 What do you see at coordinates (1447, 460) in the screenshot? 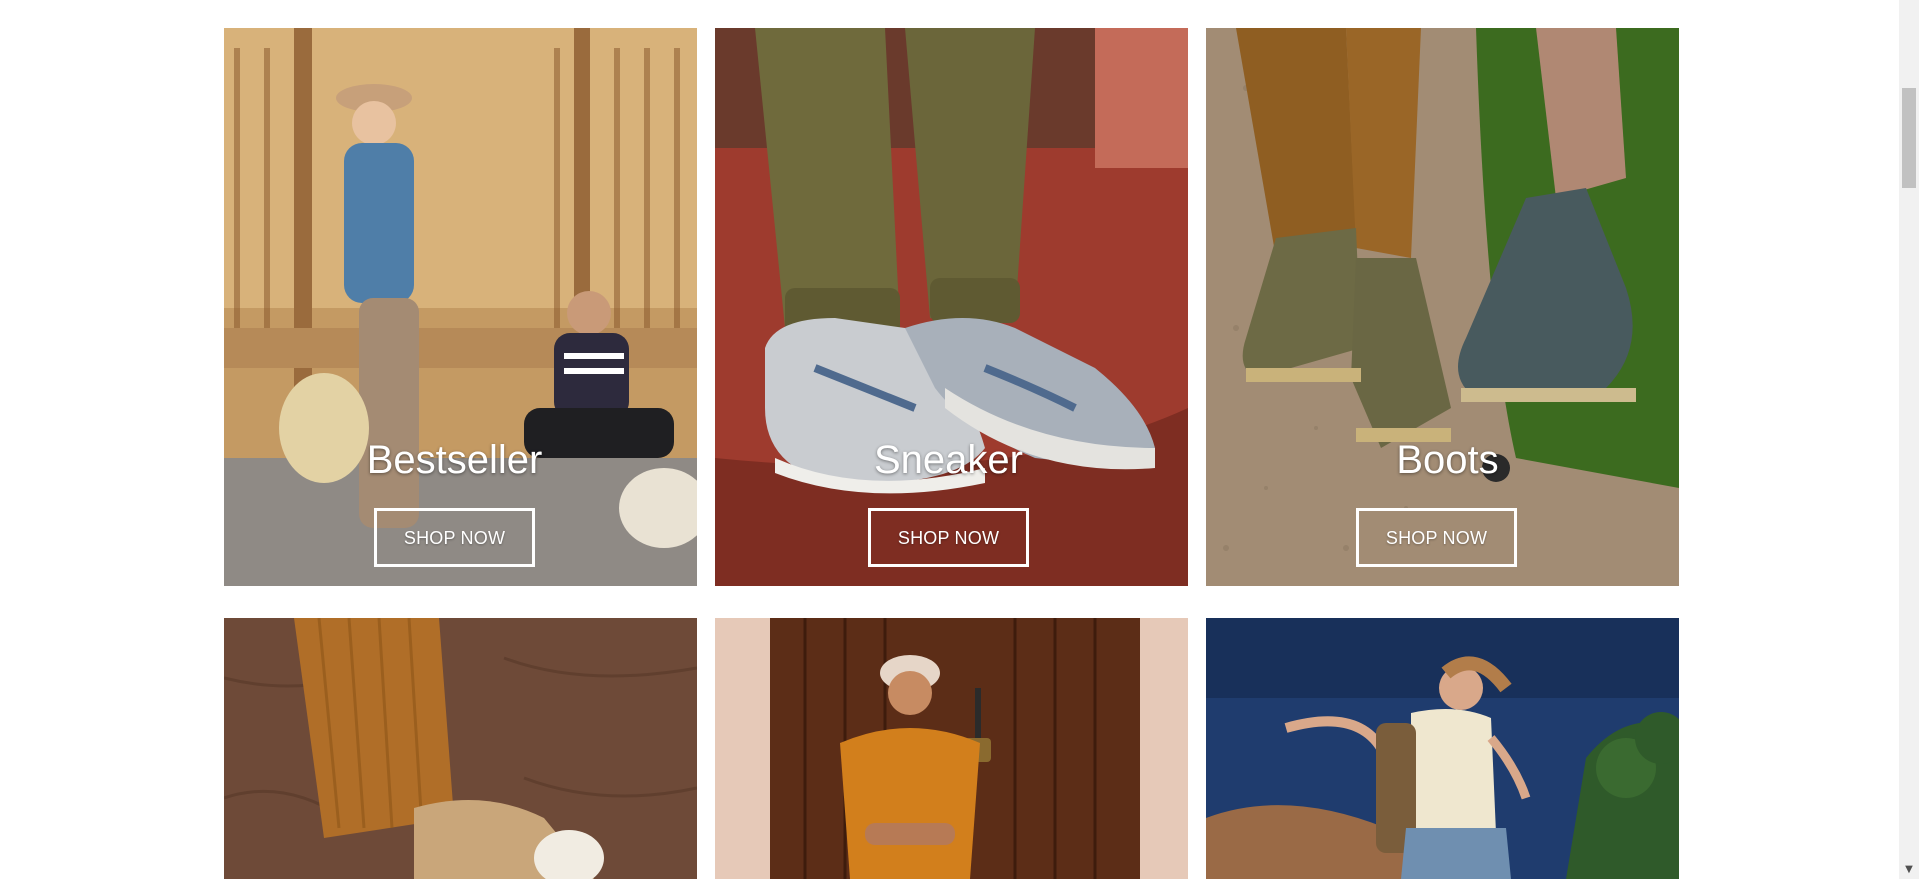
I see `category-title: Boots` at bounding box center [1447, 460].